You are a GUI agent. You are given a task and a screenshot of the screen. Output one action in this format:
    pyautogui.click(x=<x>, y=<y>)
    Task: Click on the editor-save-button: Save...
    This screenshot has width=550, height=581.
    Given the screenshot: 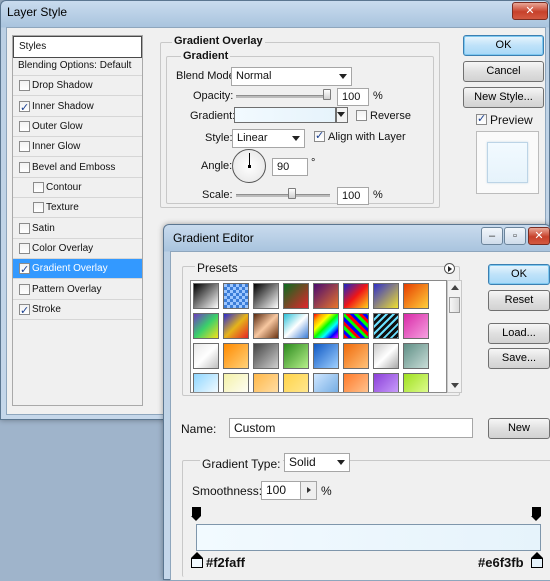 What is the action you would take?
    pyautogui.click(x=519, y=358)
    